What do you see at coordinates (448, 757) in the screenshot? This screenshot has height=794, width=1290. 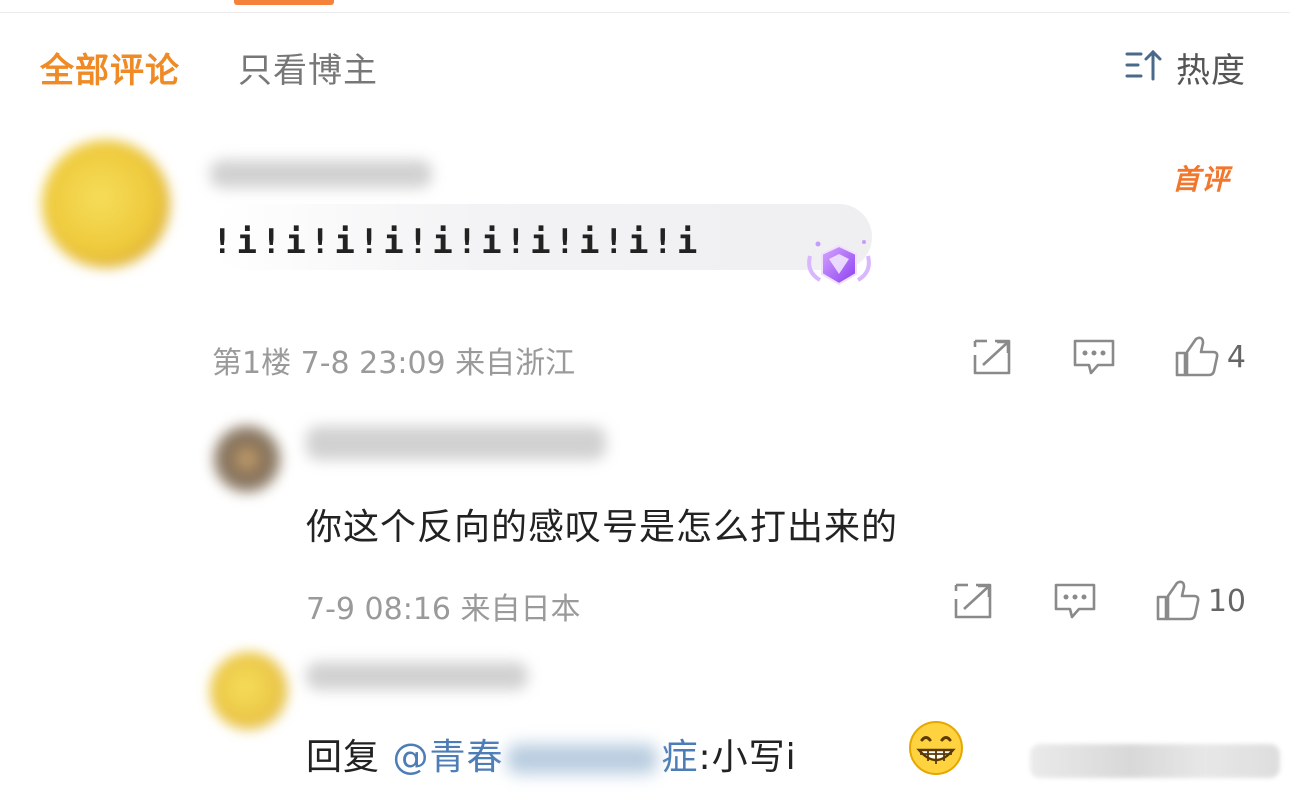 I see `mention-start: @青春` at bounding box center [448, 757].